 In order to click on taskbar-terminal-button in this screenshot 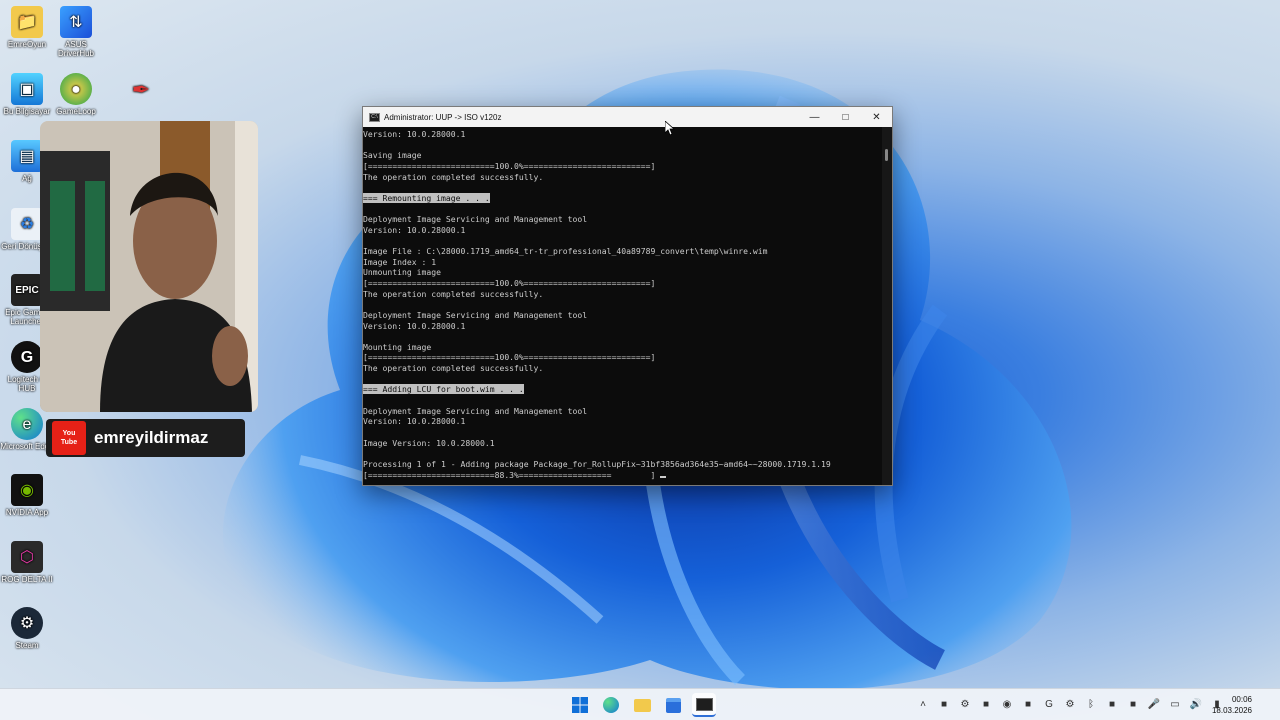, I will do `click(704, 705)`.